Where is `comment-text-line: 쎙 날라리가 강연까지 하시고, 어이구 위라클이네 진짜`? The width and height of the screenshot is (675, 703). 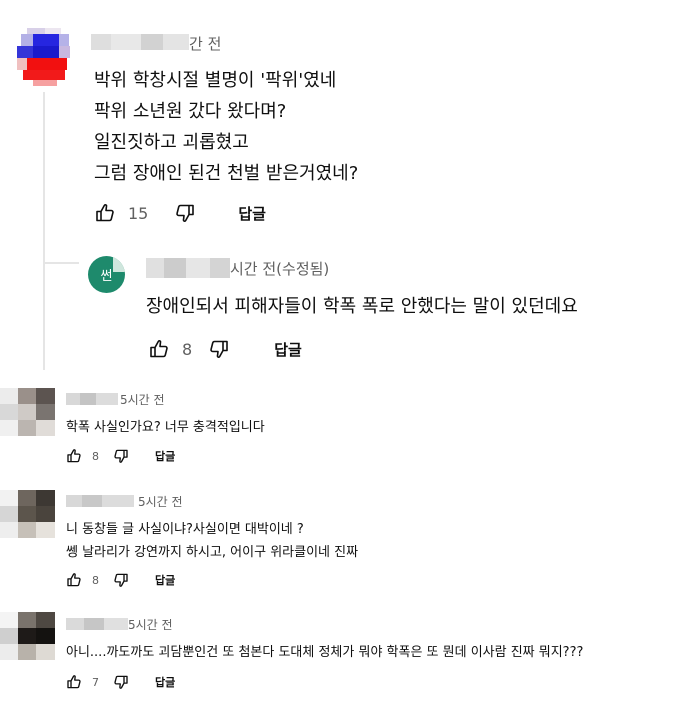
comment-text-line: 쎙 날라리가 강연까지 하시고, 어이구 위라클이네 진짜 is located at coordinates (212, 552).